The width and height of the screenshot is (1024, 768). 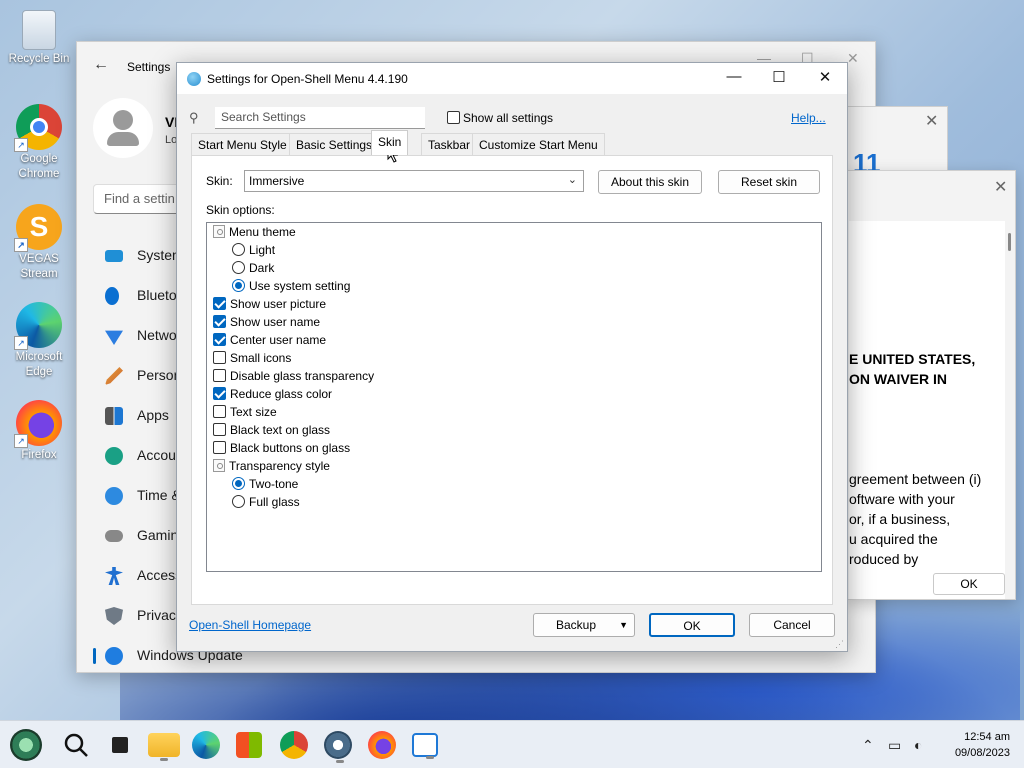 I want to click on option-transparency-style: Transparency style, so click(x=271, y=468).